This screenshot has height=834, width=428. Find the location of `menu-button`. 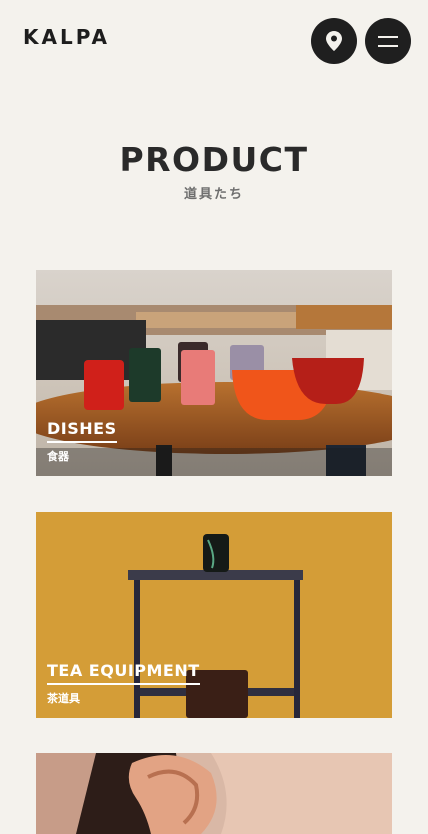

menu-button is located at coordinates (388, 41).